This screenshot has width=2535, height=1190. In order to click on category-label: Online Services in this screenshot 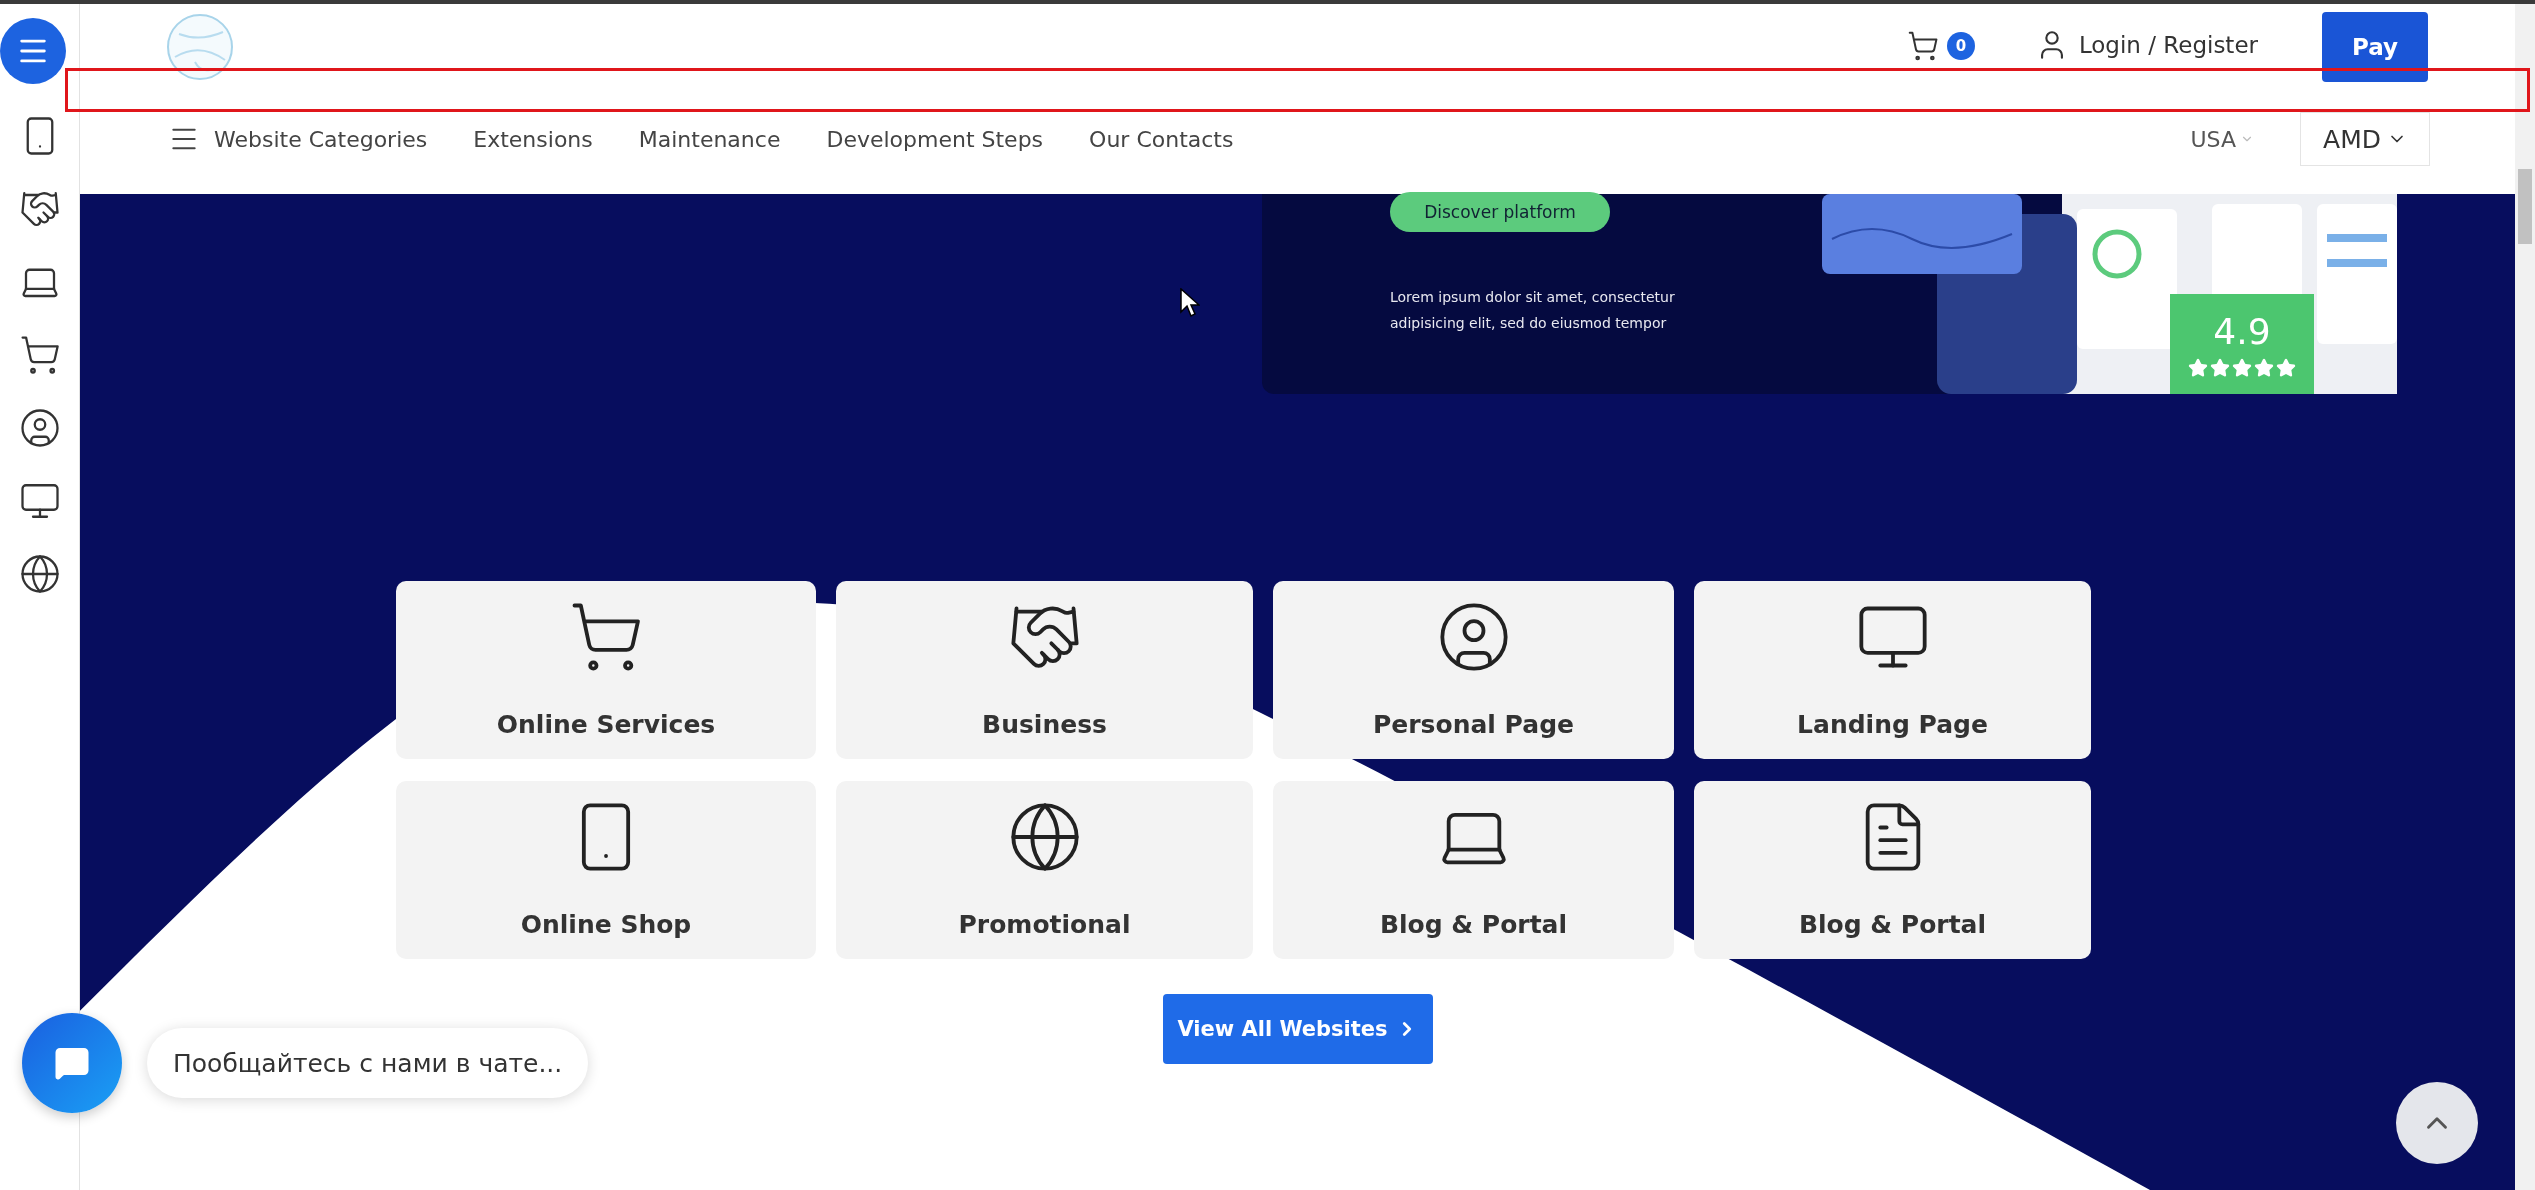, I will do `click(606, 724)`.